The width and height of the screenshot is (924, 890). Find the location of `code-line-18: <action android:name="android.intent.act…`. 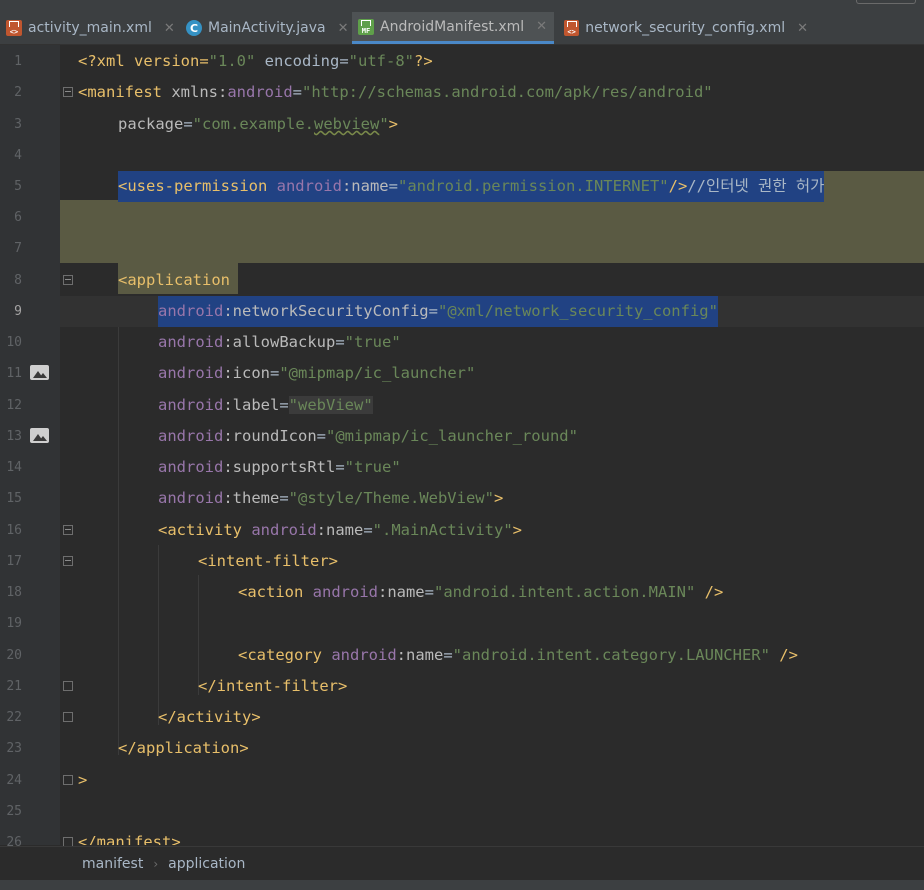

code-line-18: <action android:name="android.intent.act… is located at coordinates (481, 592).